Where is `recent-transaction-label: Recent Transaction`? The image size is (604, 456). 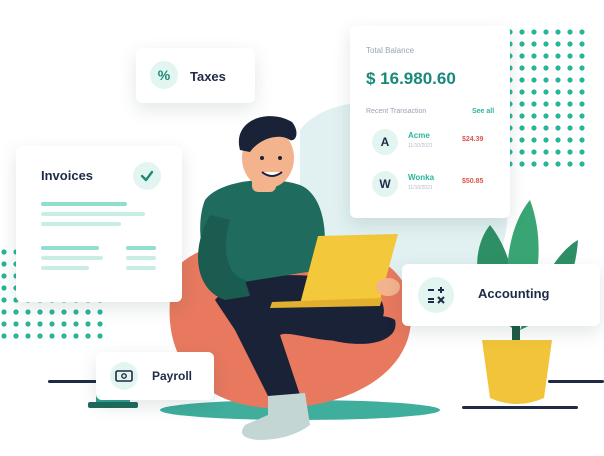 recent-transaction-label: Recent Transaction is located at coordinates (396, 111).